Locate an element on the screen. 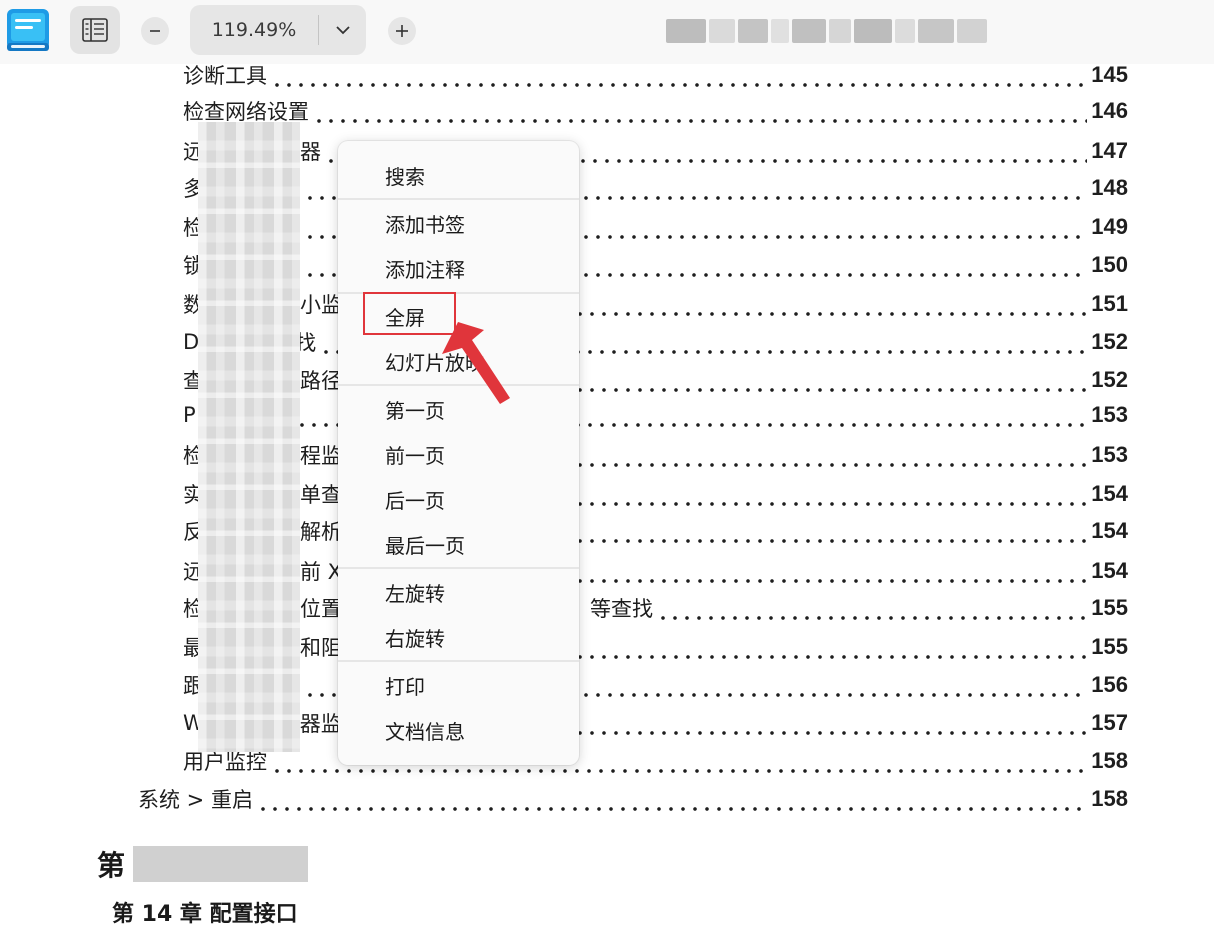  toc-entry-title: 系统 > 重启 is located at coordinates (195, 800).